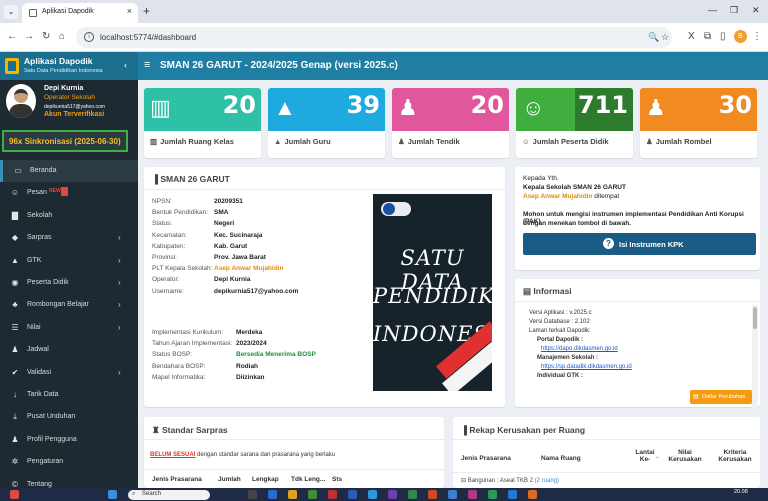  What do you see at coordinates (69, 261) in the screenshot?
I see `sidebar-item-gtk: ▲ GTK ›` at bounding box center [69, 261].